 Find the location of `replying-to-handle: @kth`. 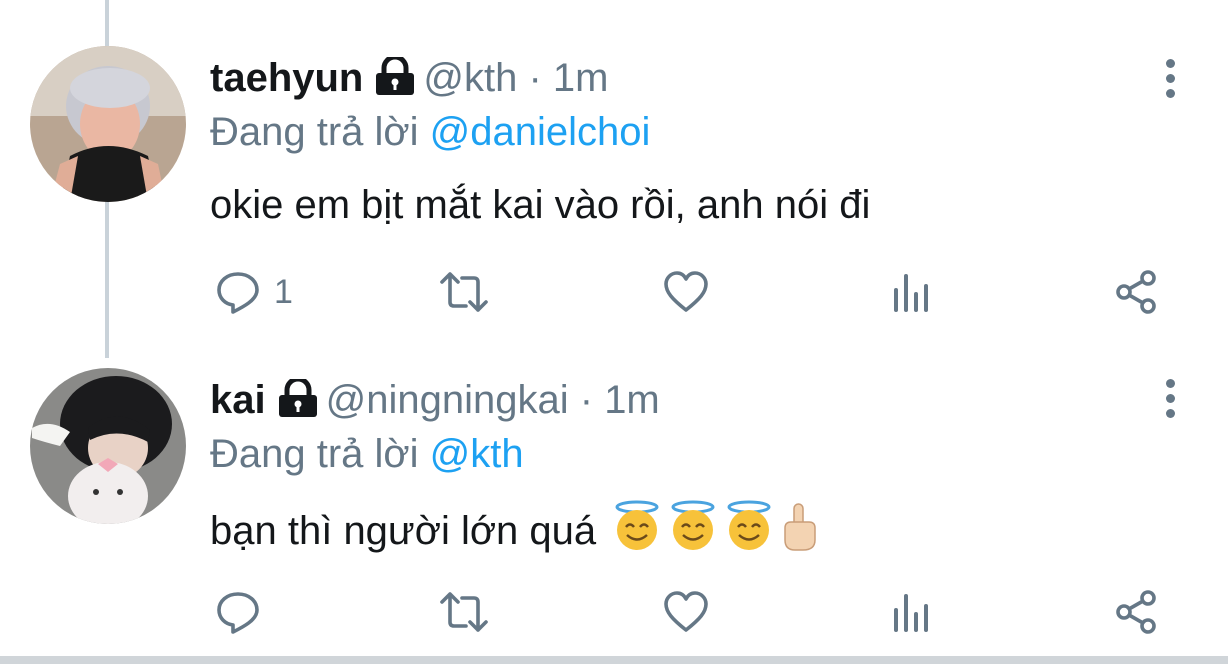

replying-to-handle: @kth is located at coordinates (477, 454).